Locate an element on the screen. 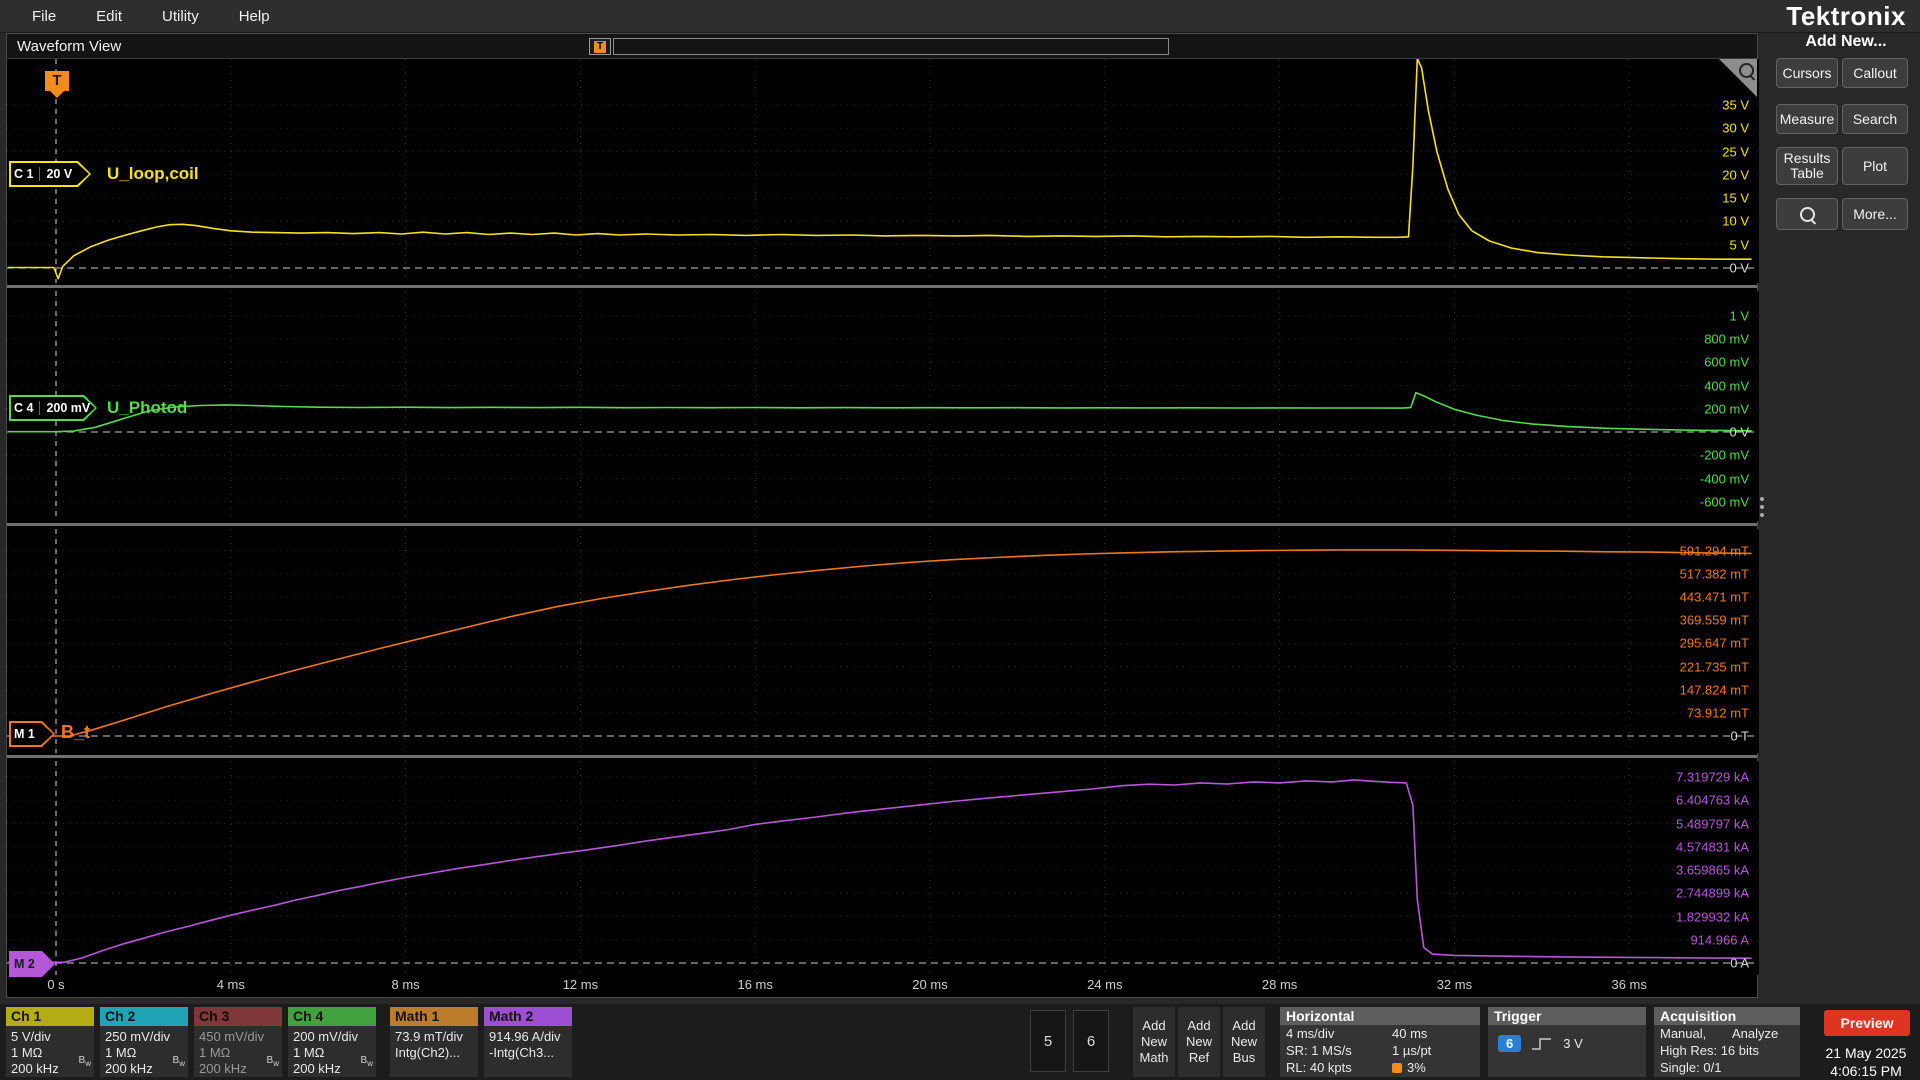 This screenshot has height=1080, width=1920. channel-name-ch4: U_Photod is located at coordinates (147, 408).